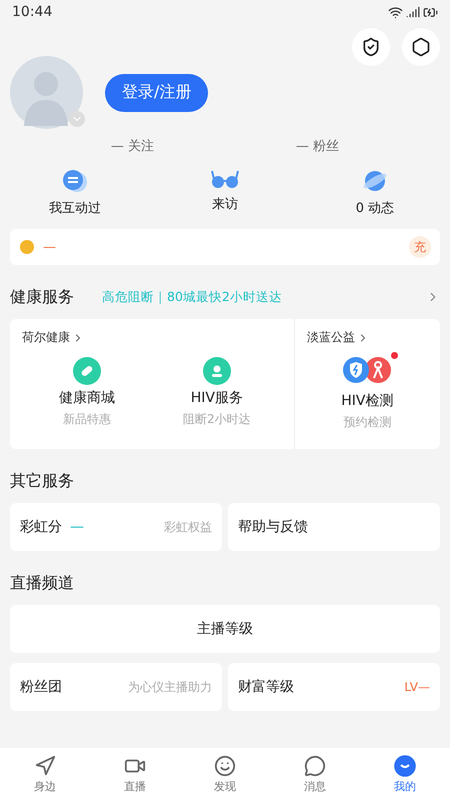 This screenshot has height=800, width=450. I want to click on service-item: 健康商城 新品特惠, so click(87, 392).